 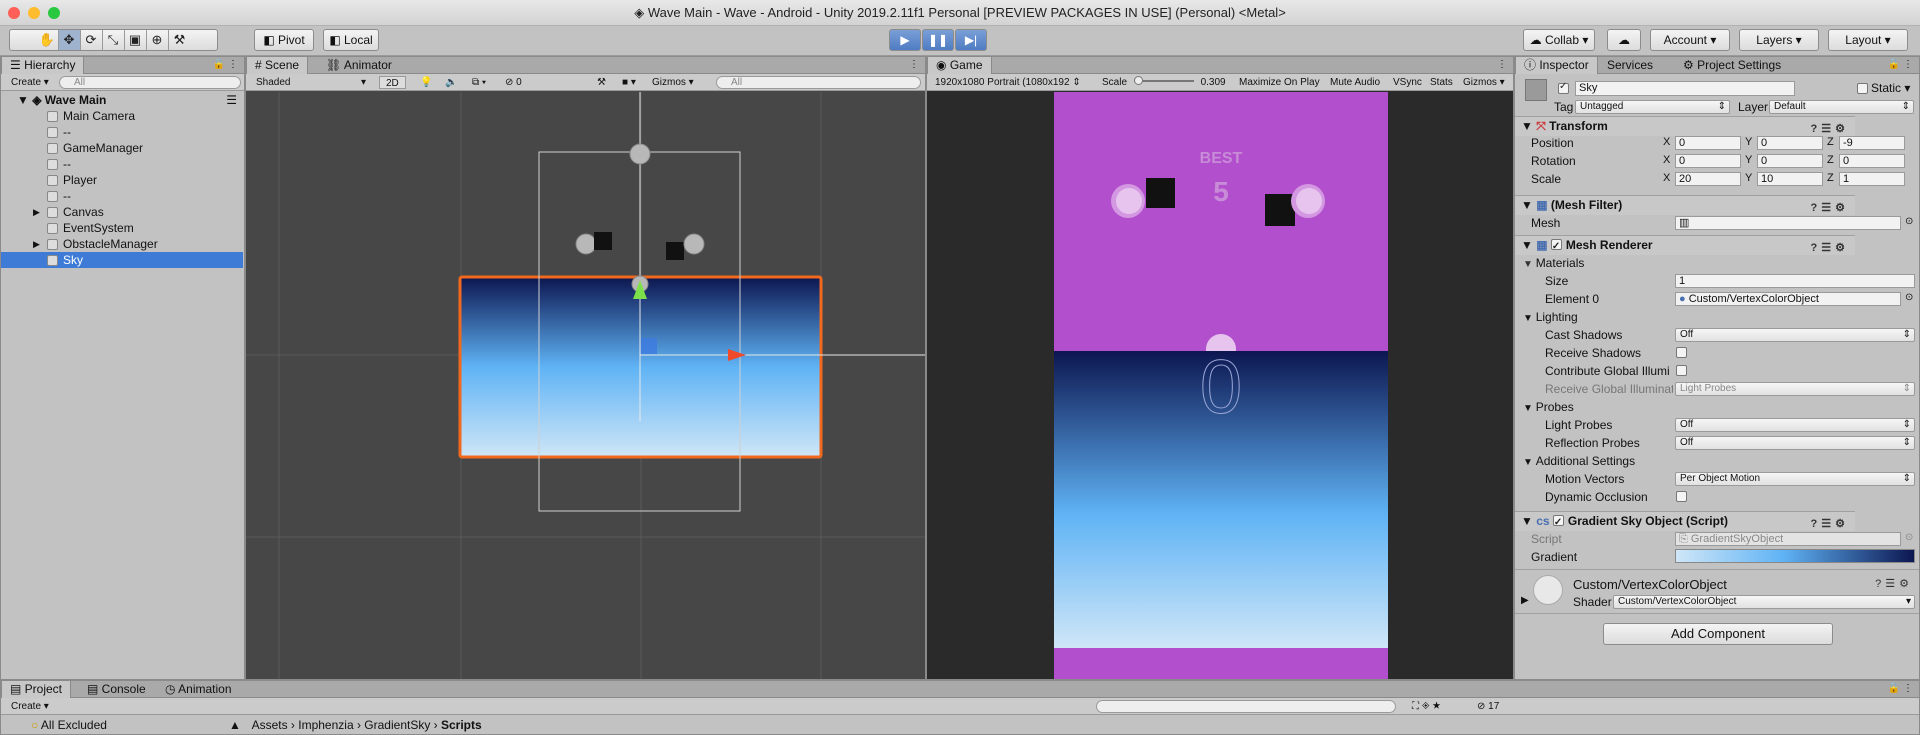 I want to click on mesh-filter-header: ▼ ▦ (Mesh Filter) ?☰⚙, so click(x=1685, y=205).